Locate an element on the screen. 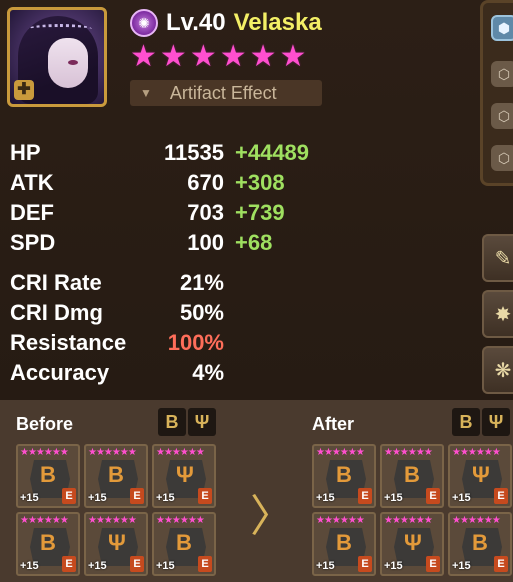 Image resolution: width=513 pixels, height=582 pixels. stat-value: 21% is located at coordinates (201, 282).